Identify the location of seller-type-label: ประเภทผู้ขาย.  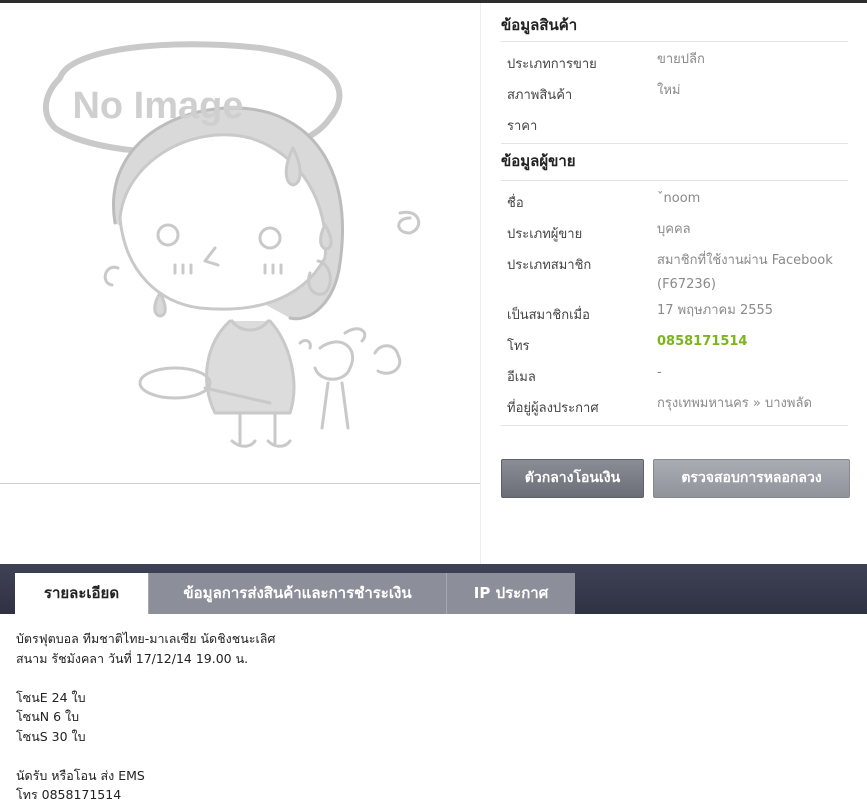
(545, 234).